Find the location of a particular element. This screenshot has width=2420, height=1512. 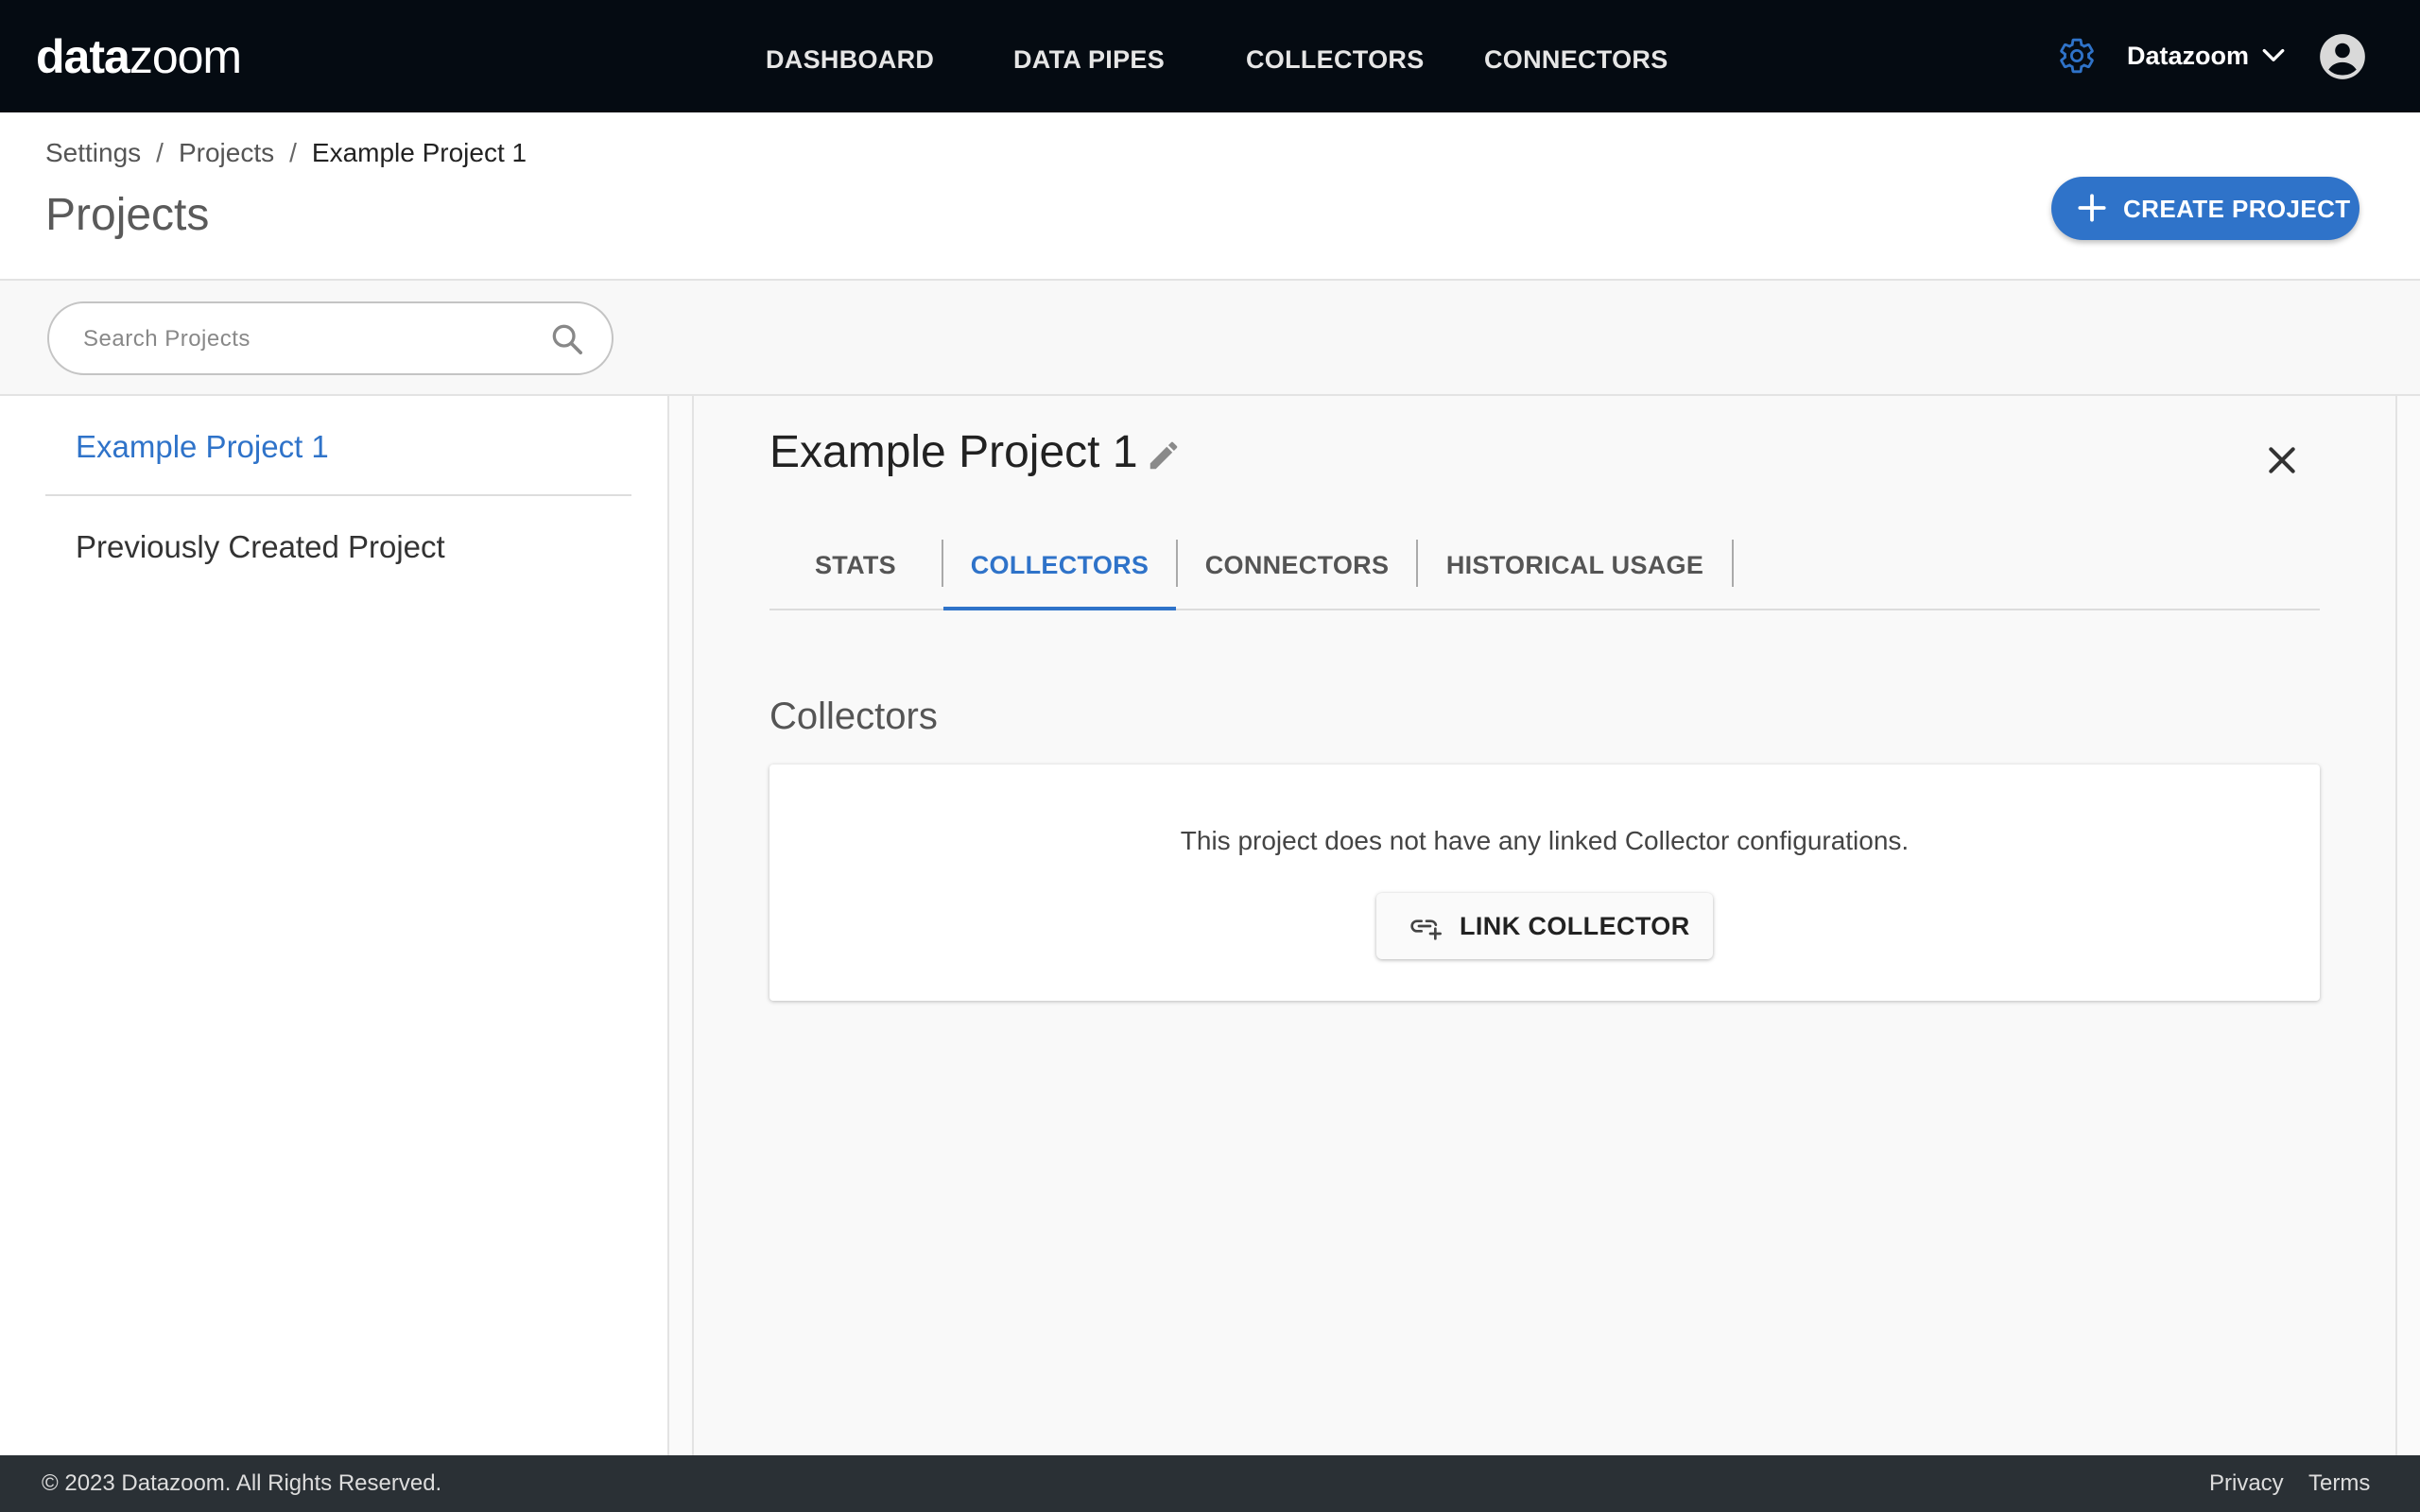

logo-text-bold: data is located at coordinates (83, 56).